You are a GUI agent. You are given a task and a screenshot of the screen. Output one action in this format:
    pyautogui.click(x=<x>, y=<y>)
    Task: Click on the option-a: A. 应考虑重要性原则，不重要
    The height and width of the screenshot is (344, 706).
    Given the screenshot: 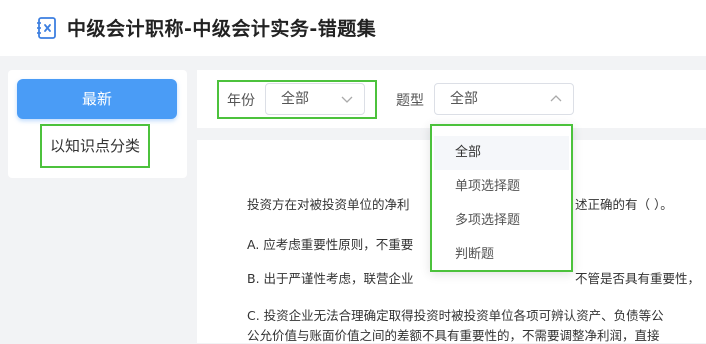 What is the action you would take?
    pyautogui.click(x=330, y=243)
    